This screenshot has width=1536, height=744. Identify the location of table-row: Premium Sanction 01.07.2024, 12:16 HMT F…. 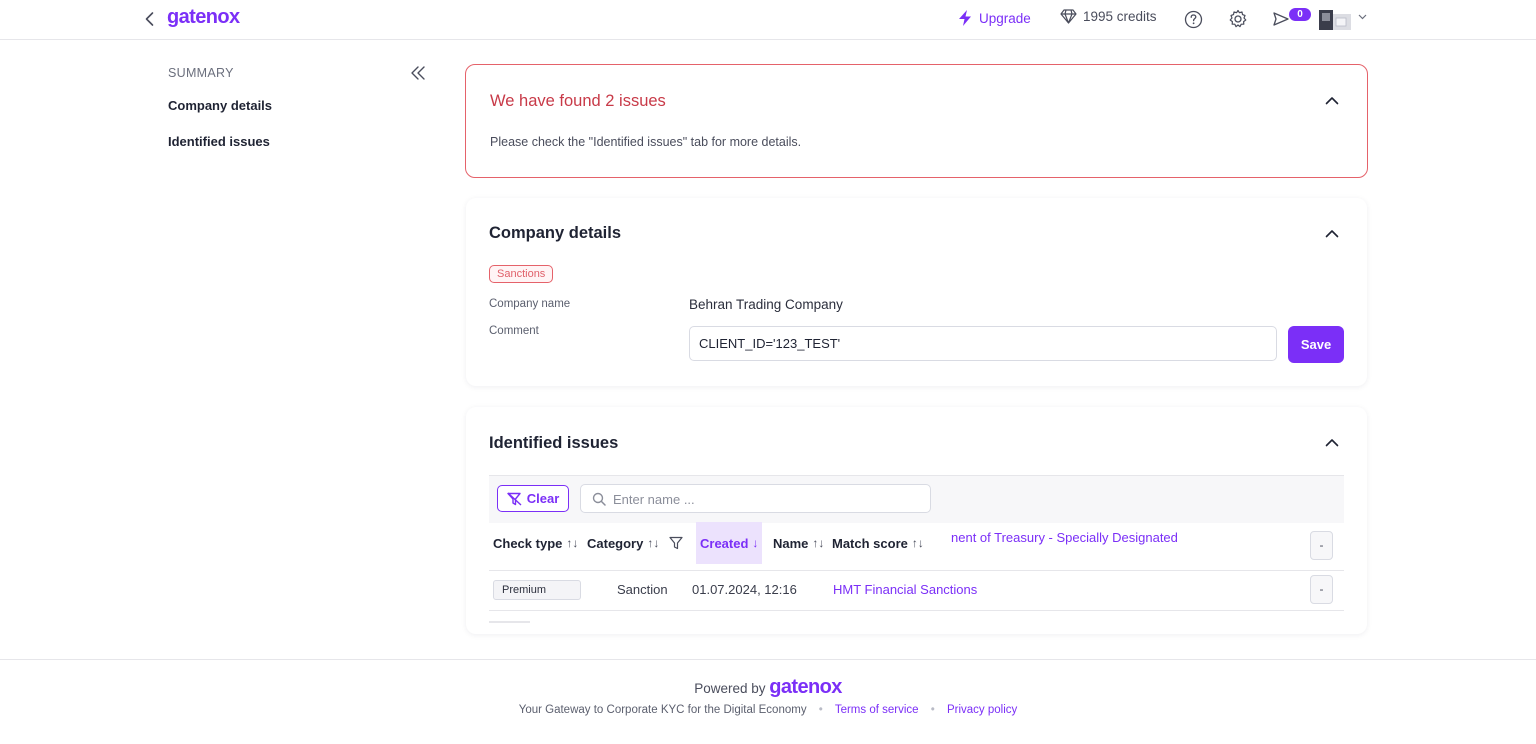
(916, 590).